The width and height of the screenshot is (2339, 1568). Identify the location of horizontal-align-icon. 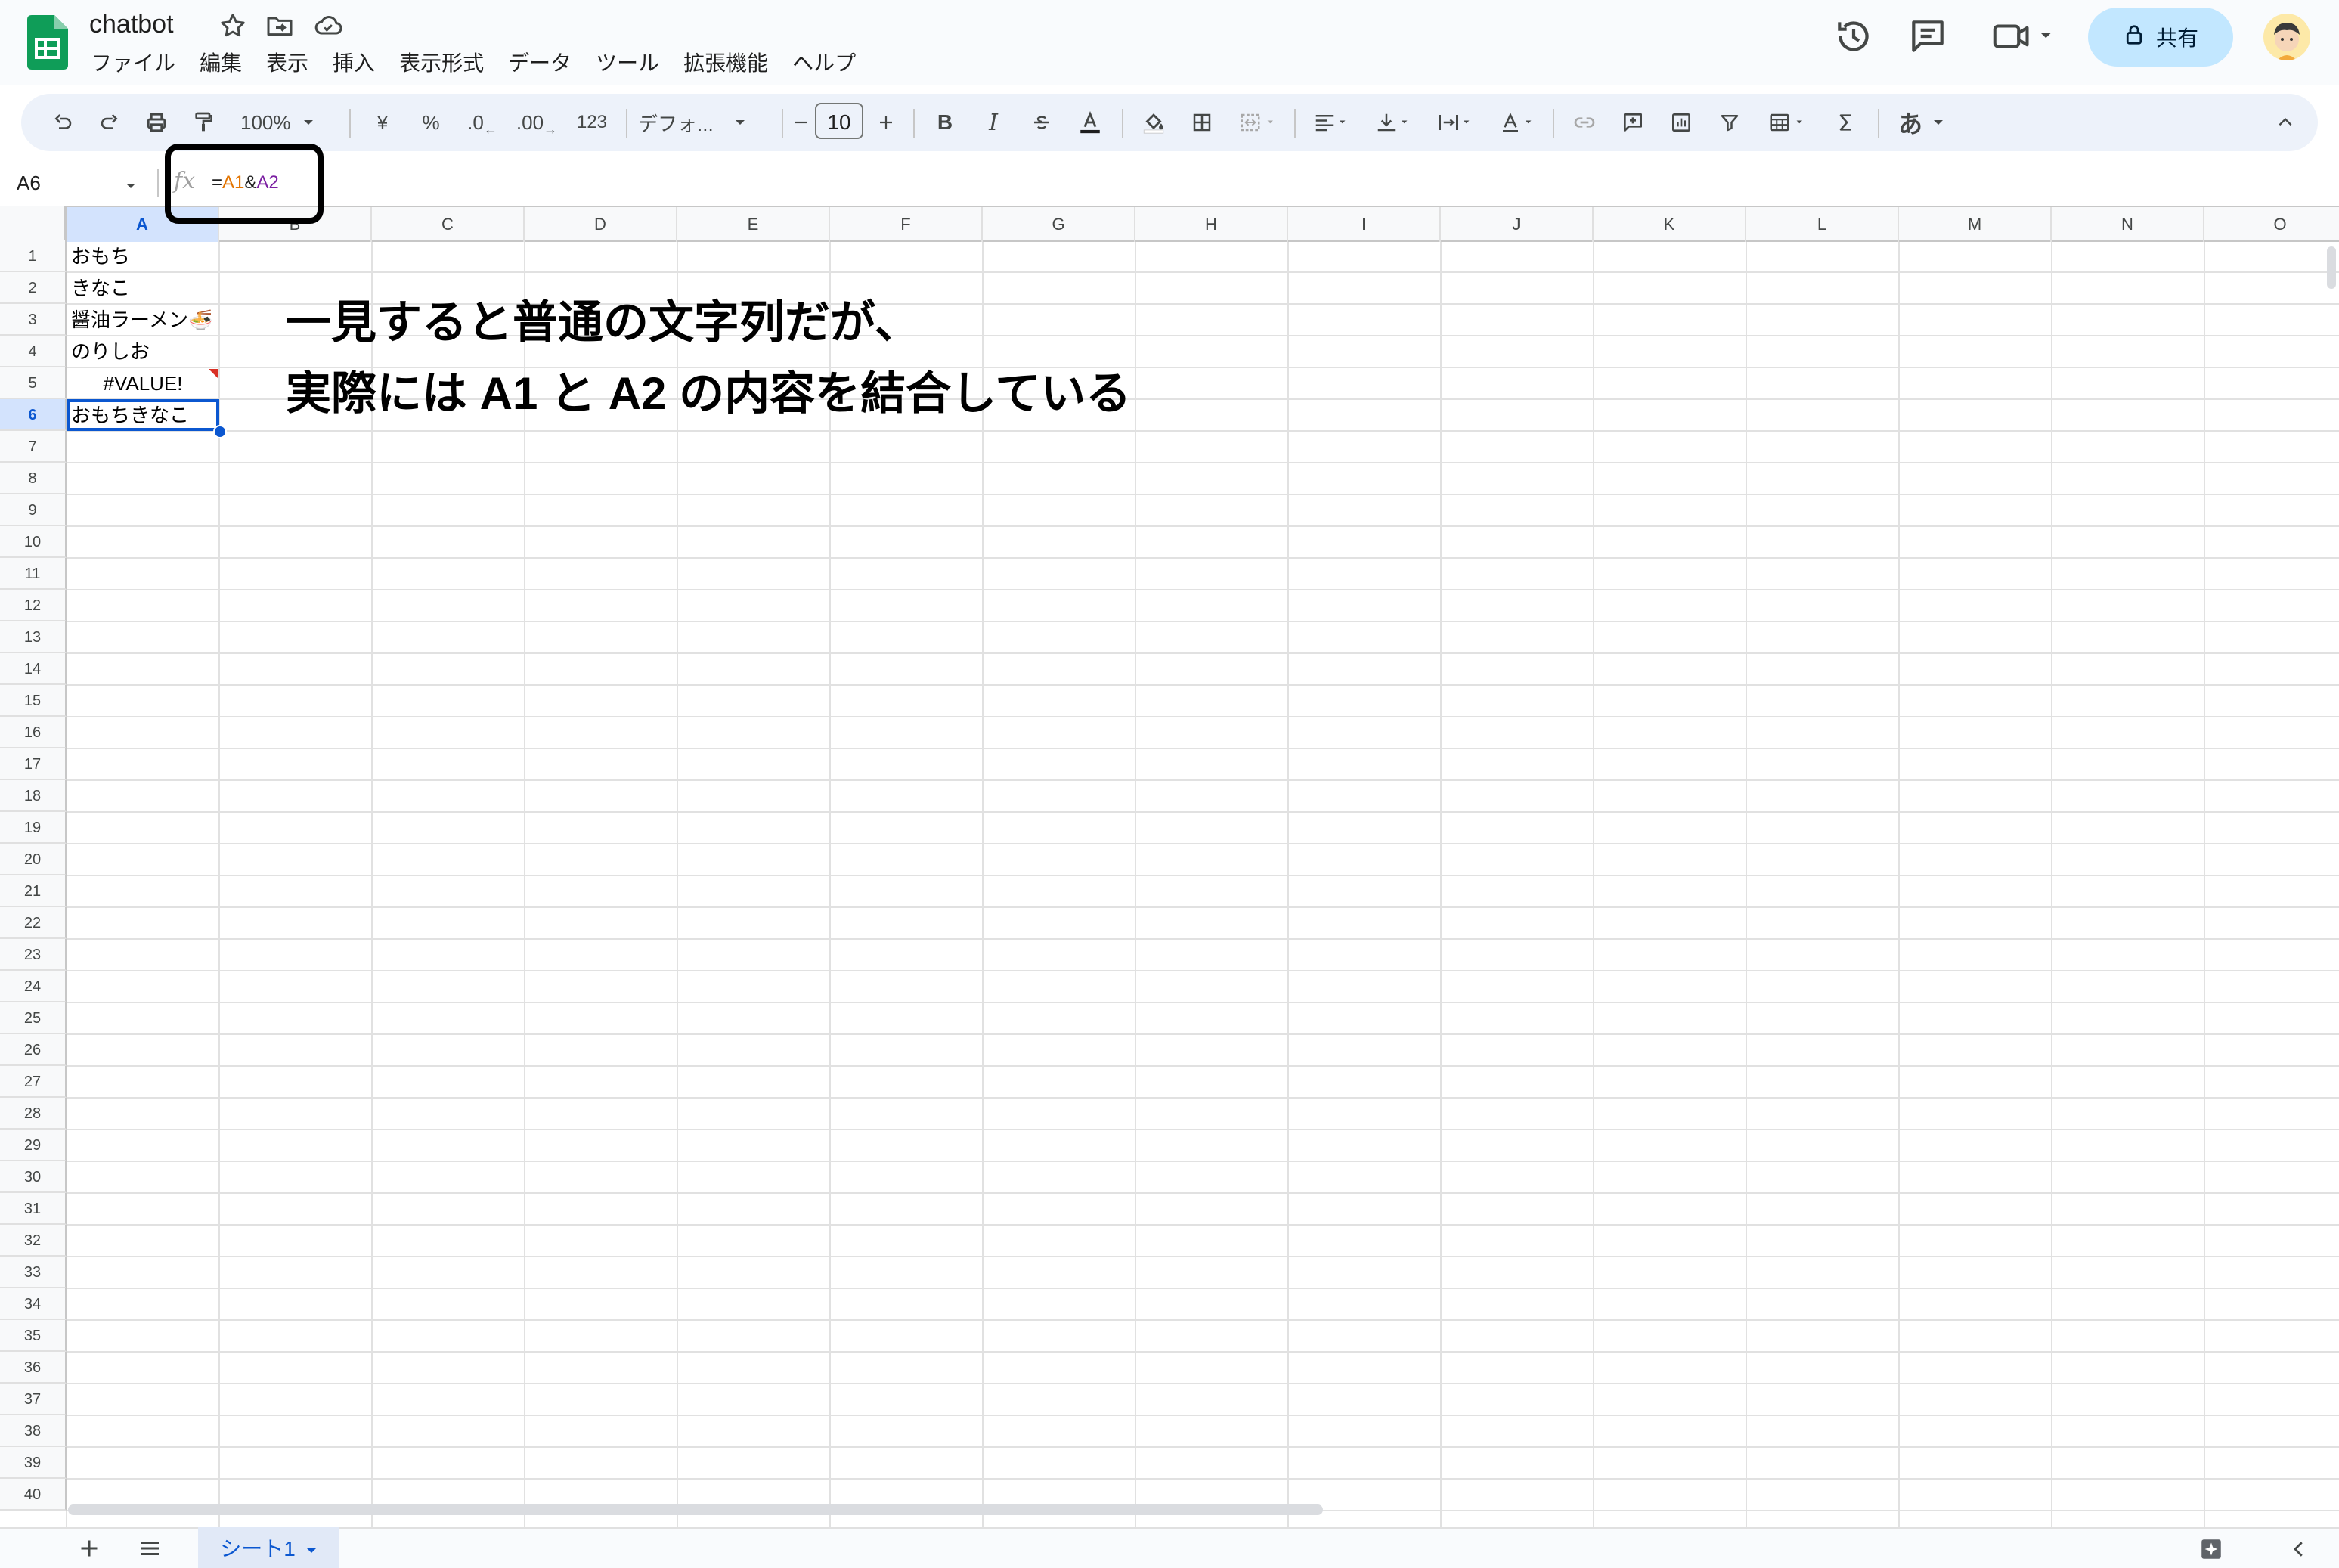
(1332, 122).